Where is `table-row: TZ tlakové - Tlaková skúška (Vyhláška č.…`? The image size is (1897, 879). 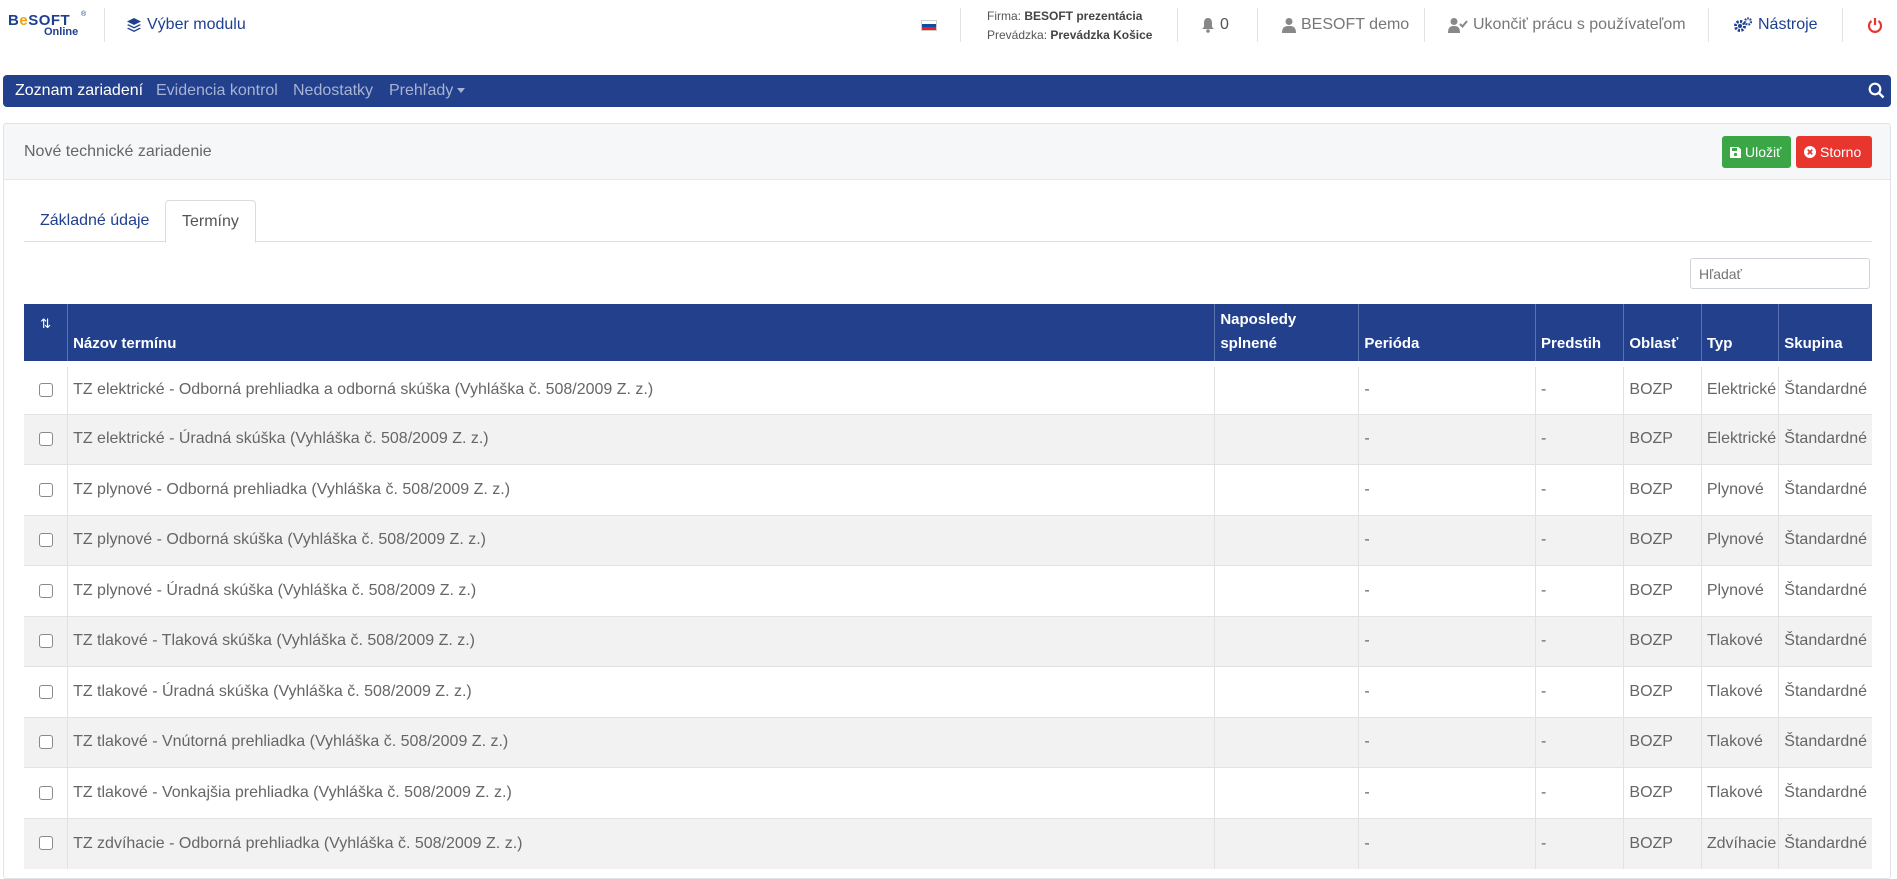 table-row: TZ tlakové - Tlaková skúška (Vyhláška č.… is located at coordinates (948, 641).